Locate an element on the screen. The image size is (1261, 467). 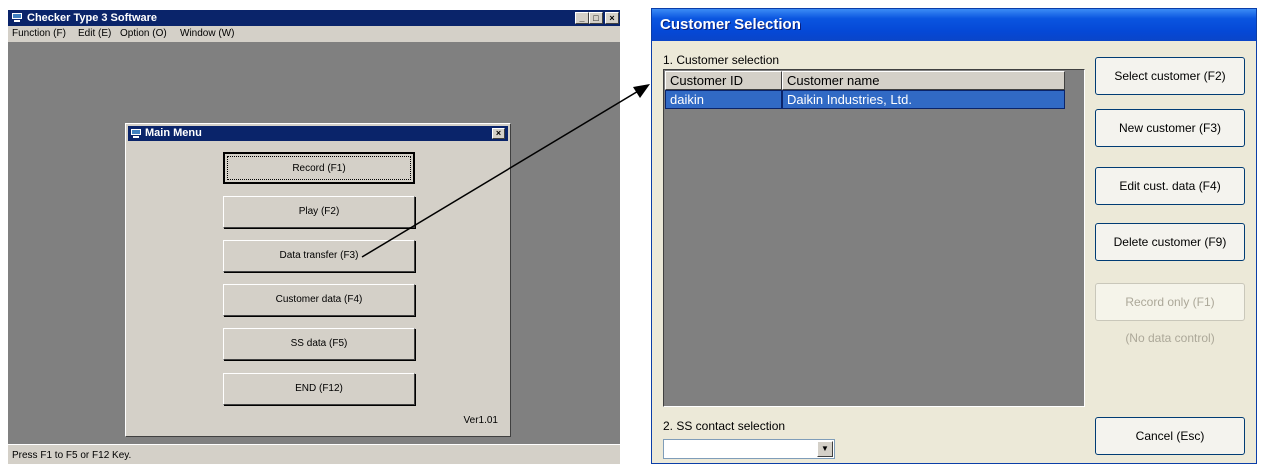
menu-window: Window (W) is located at coordinates (207, 34).